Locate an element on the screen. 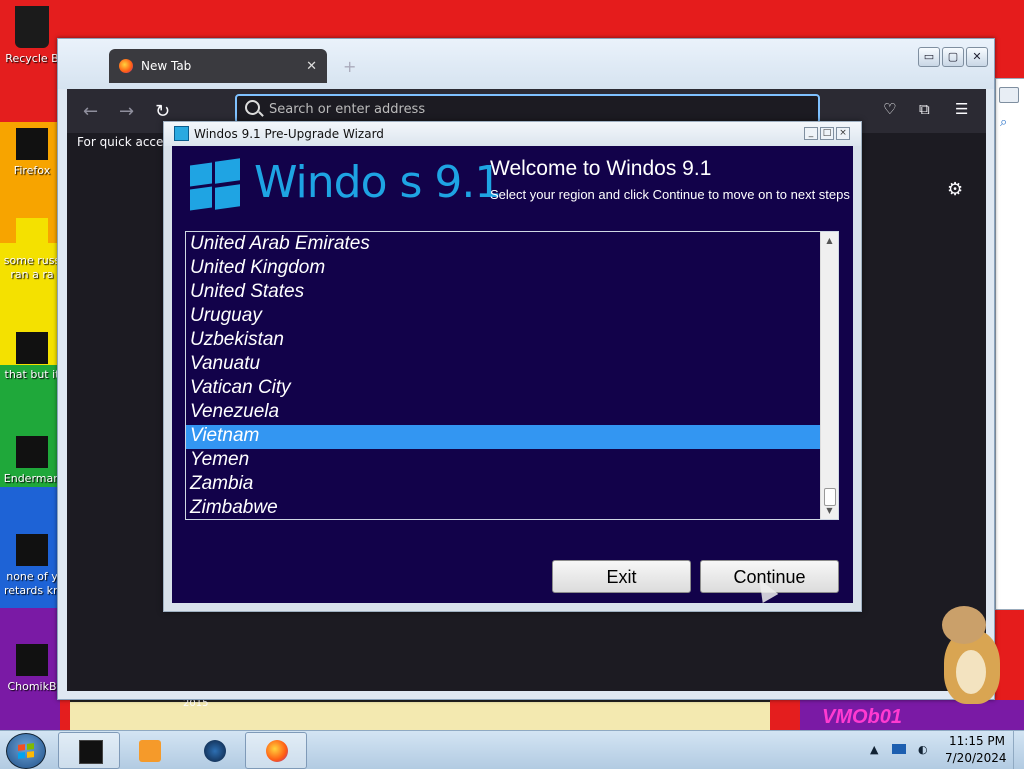  pocket-icon: ♡ is located at coordinates (889, 109).